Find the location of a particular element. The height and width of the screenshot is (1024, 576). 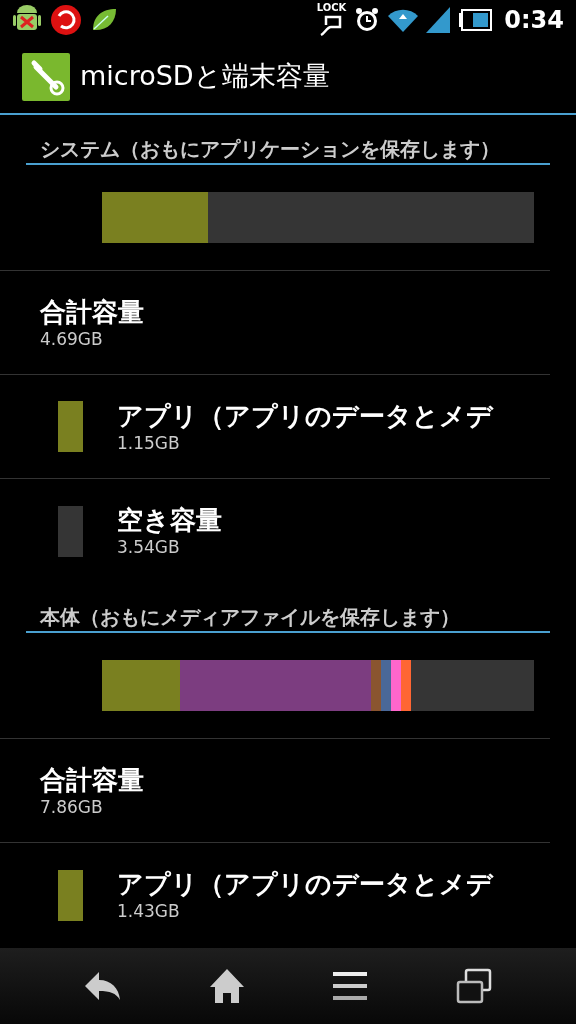

signal-icon is located at coordinates (438, 20).